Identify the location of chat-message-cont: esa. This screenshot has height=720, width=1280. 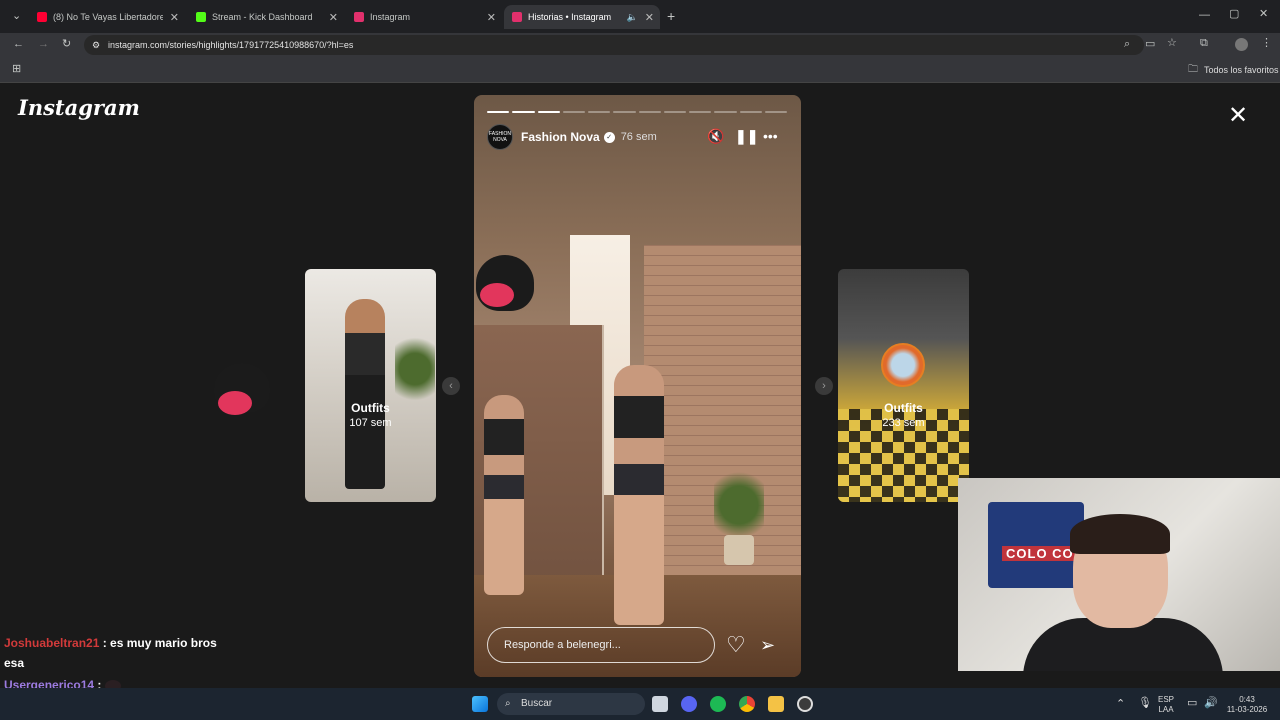
(14, 663).